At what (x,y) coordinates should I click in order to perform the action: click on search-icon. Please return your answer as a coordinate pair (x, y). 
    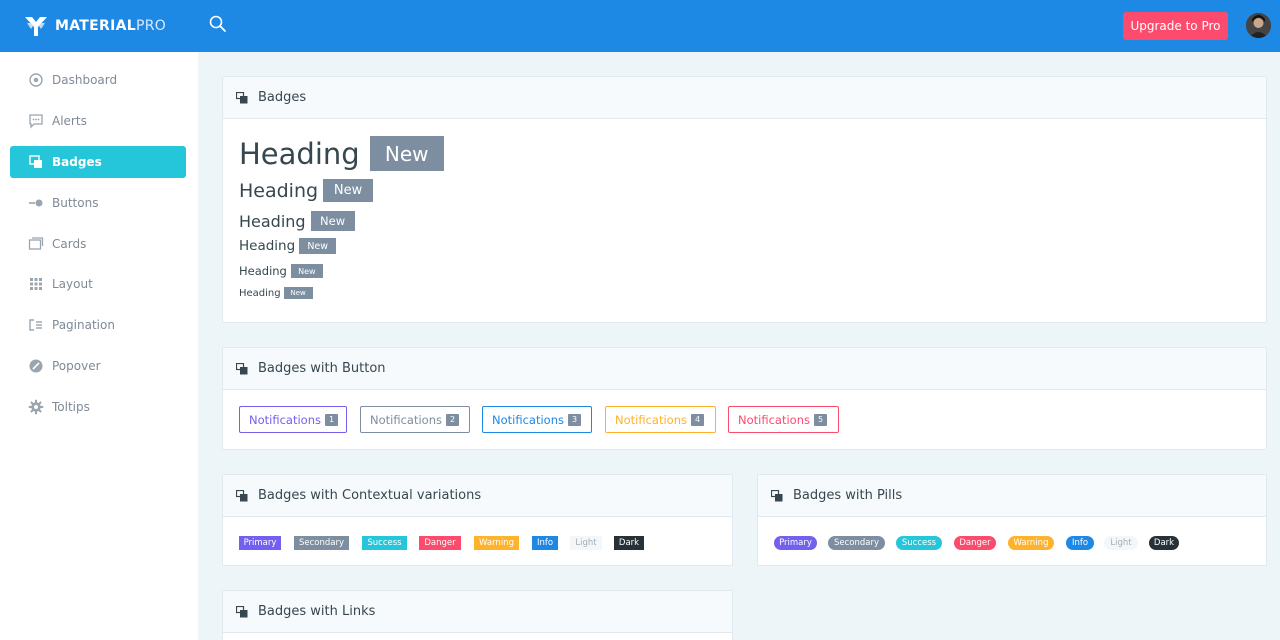
    Looking at the image, I should click on (218, 24).